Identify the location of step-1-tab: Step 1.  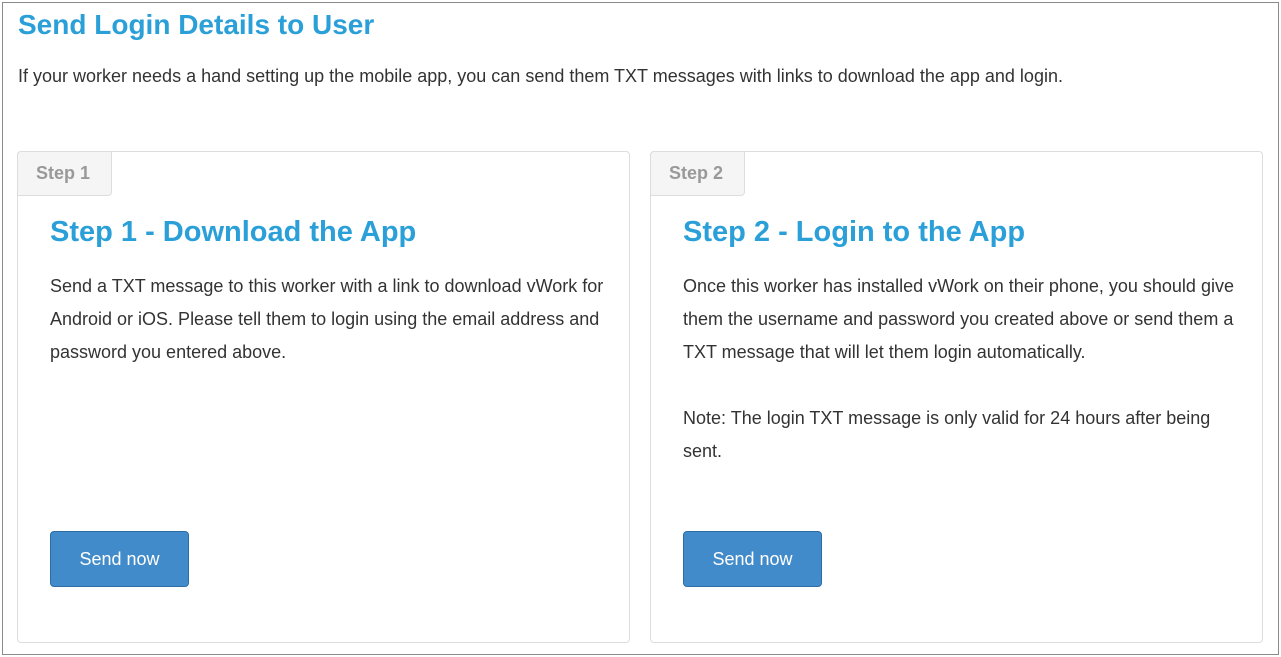
(64, 173).